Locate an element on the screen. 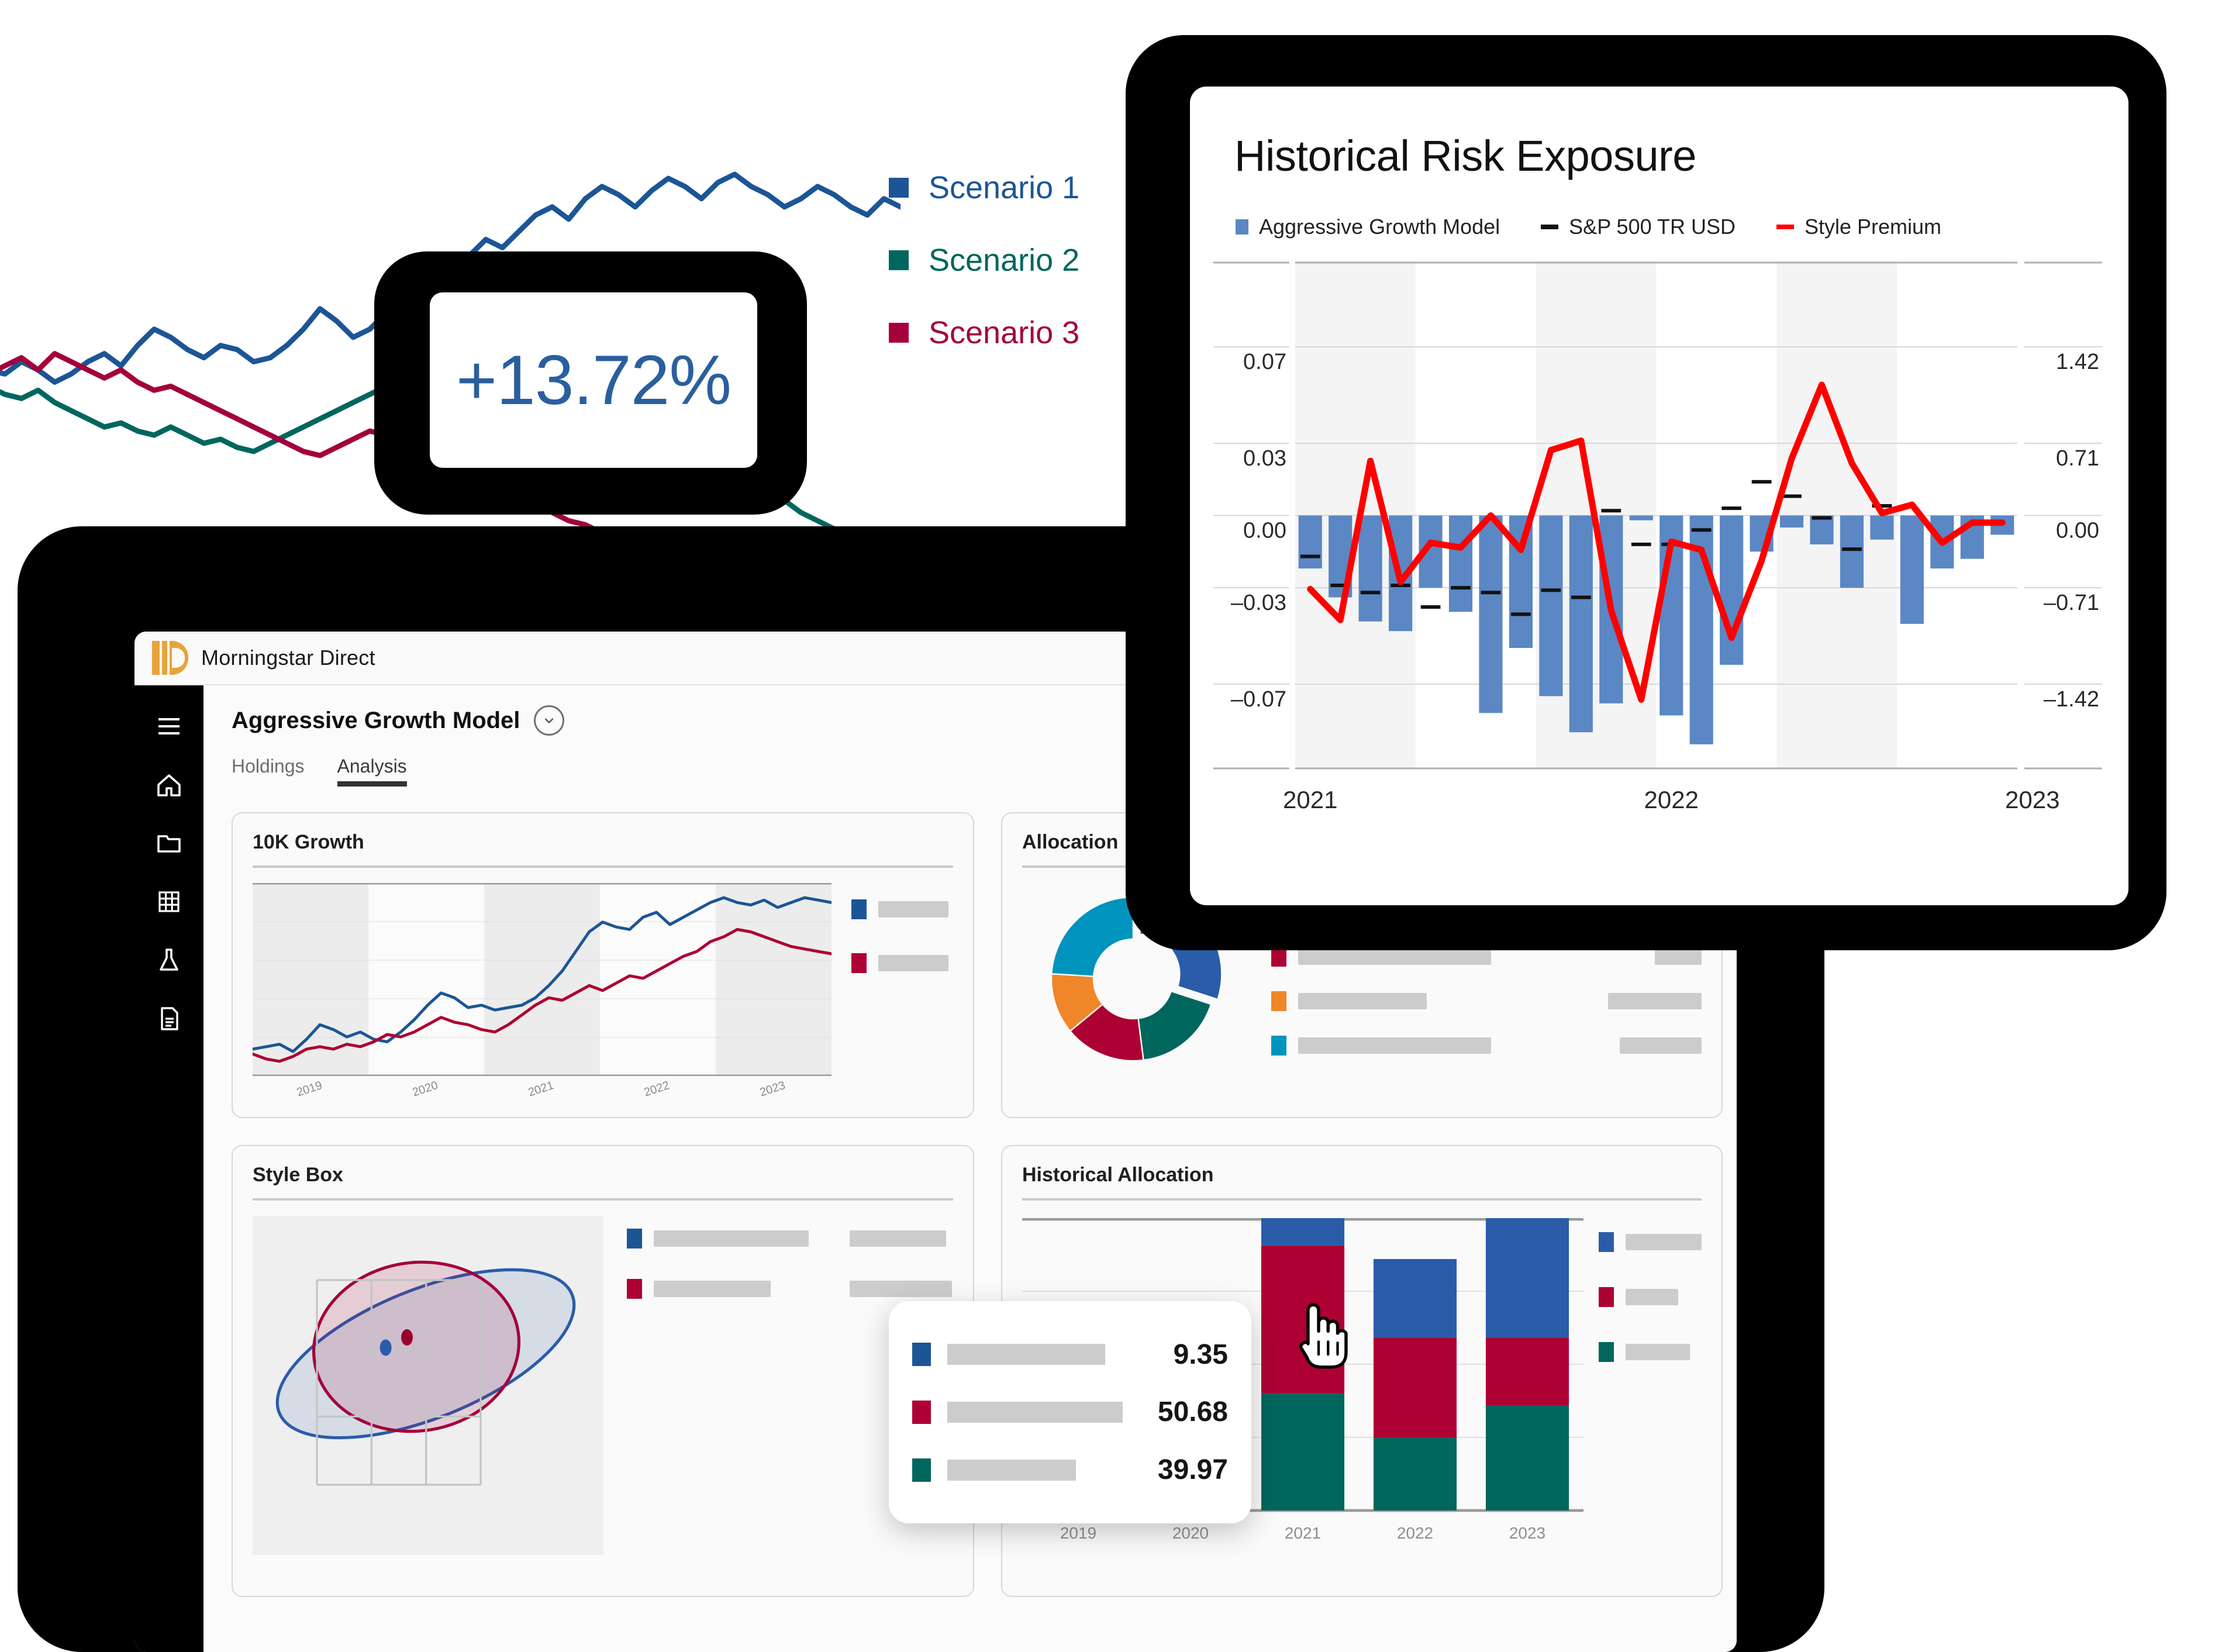 This screenshot has width=2215, height=1652. stylebox-legend-placeholder-1b is located at coordinates (898, 1238).